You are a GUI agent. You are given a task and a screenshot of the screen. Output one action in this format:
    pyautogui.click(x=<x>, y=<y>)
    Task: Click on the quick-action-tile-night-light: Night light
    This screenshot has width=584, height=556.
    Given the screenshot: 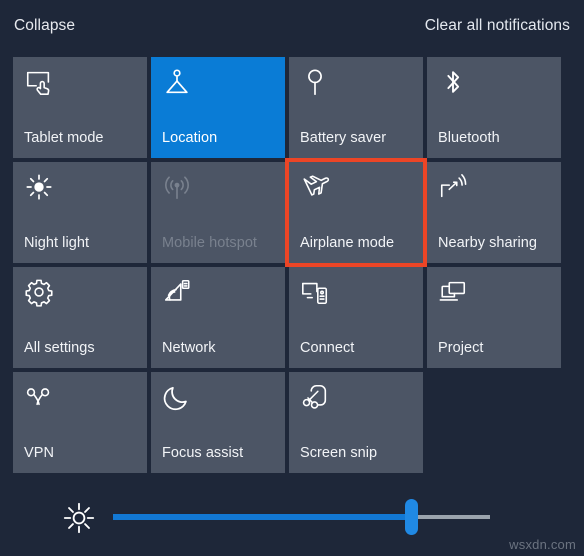 What is the action you would take?
    pyautogui.click(x=80, y=212)
    